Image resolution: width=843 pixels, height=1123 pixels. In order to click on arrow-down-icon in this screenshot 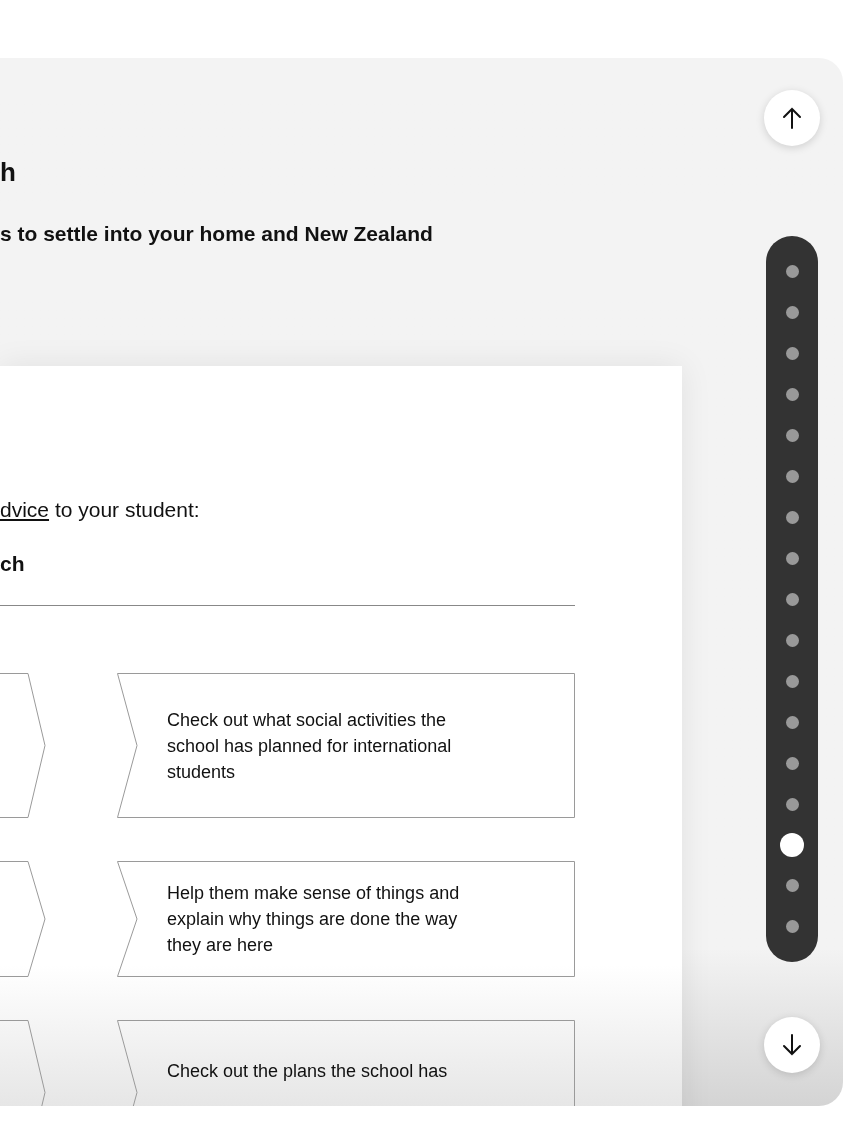, I will do `click(792, 1045)`.